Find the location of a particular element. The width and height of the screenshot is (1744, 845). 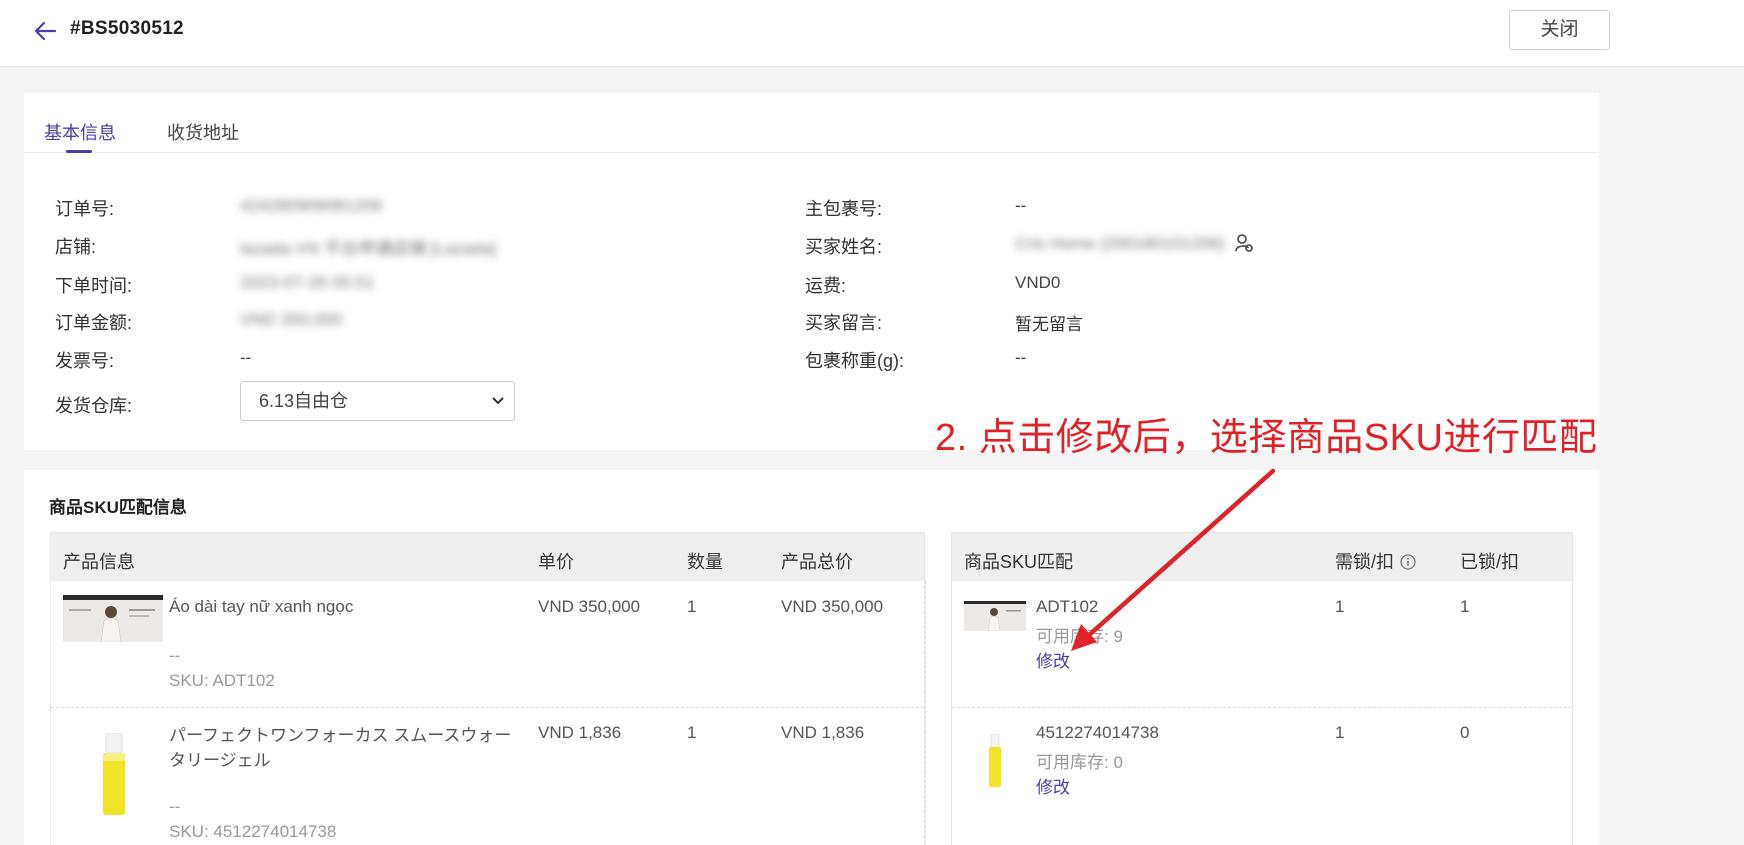

info-icon is located at coordinates (1408, 562).